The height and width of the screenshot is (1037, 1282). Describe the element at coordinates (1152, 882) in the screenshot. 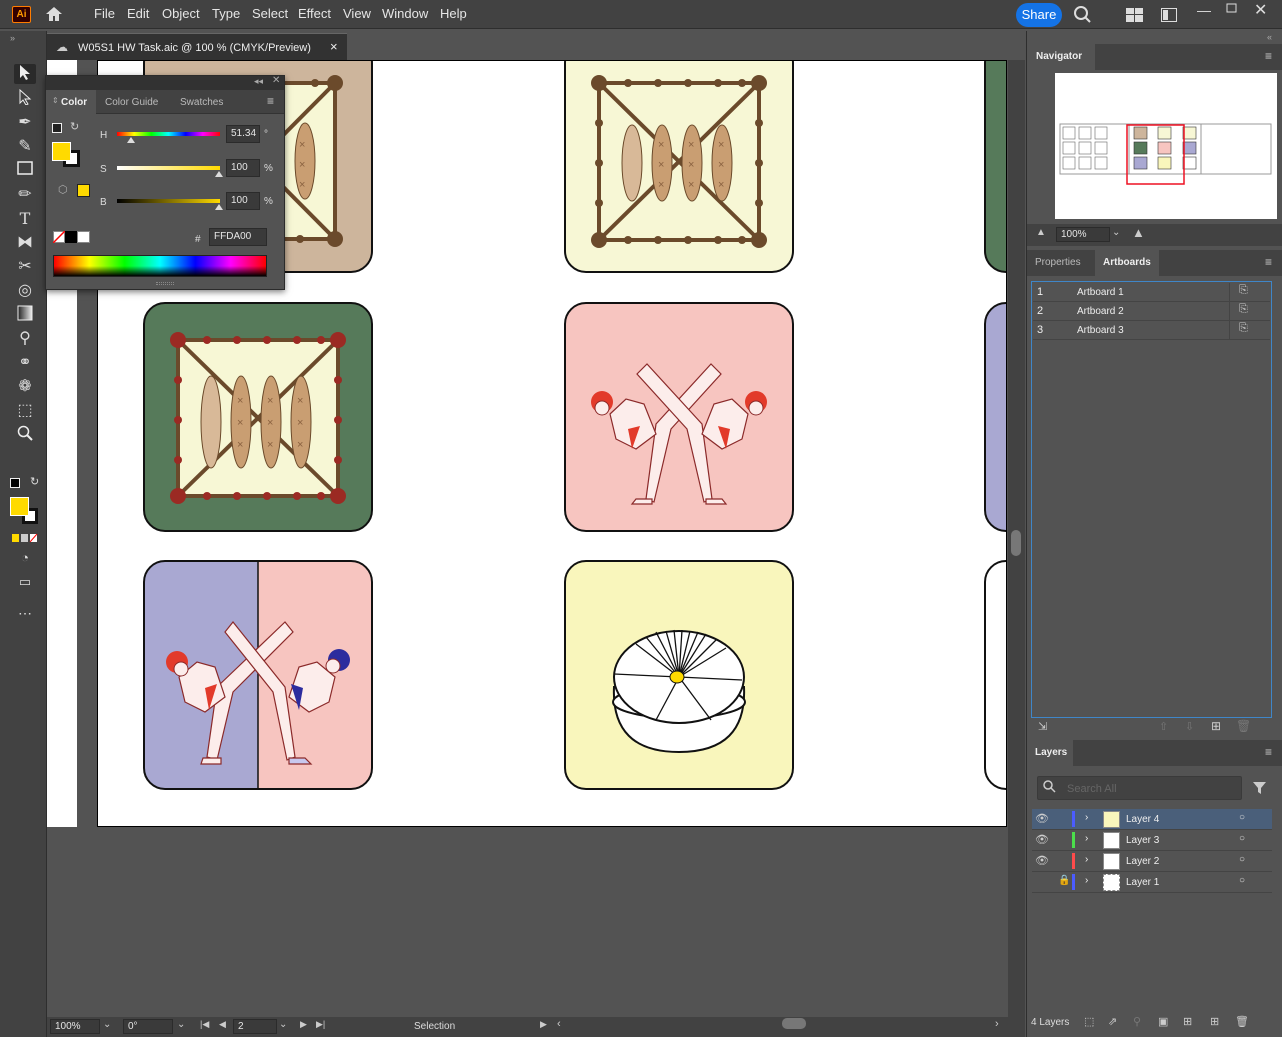

I see `layer-row: 🔒 › Layer 1 ○` at that location.